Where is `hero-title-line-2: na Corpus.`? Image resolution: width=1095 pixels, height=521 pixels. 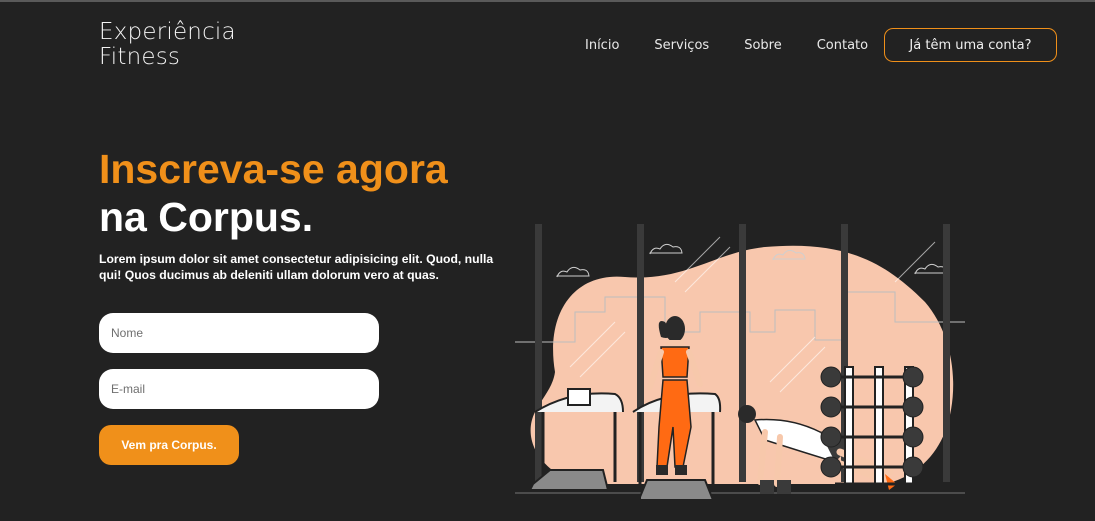 hero-title-line-2: na Corpus. is located at coordinates (206, 217).